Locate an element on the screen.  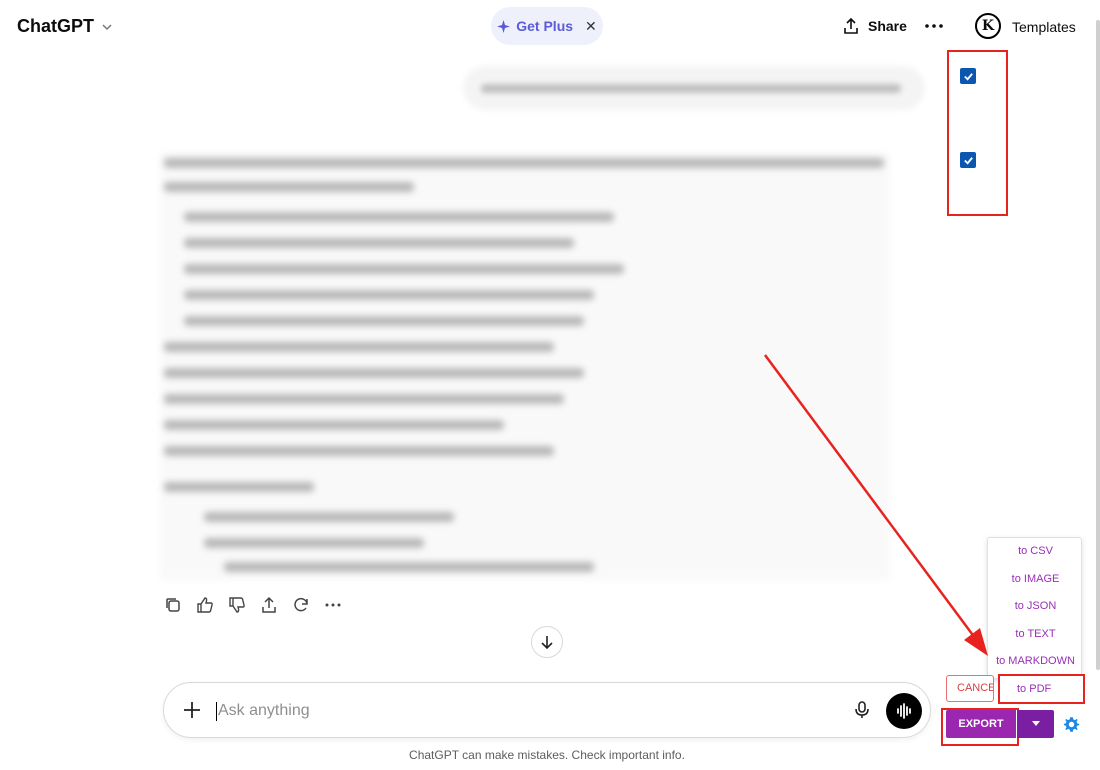
copy-button is located at coordinates (173, 605).